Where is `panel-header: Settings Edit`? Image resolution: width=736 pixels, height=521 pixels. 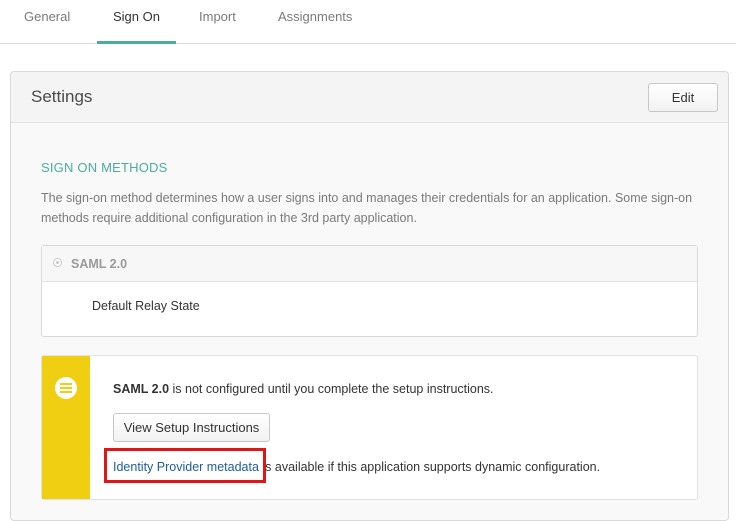 panel-header: Settings Edit is located at coordinates (369, 97).